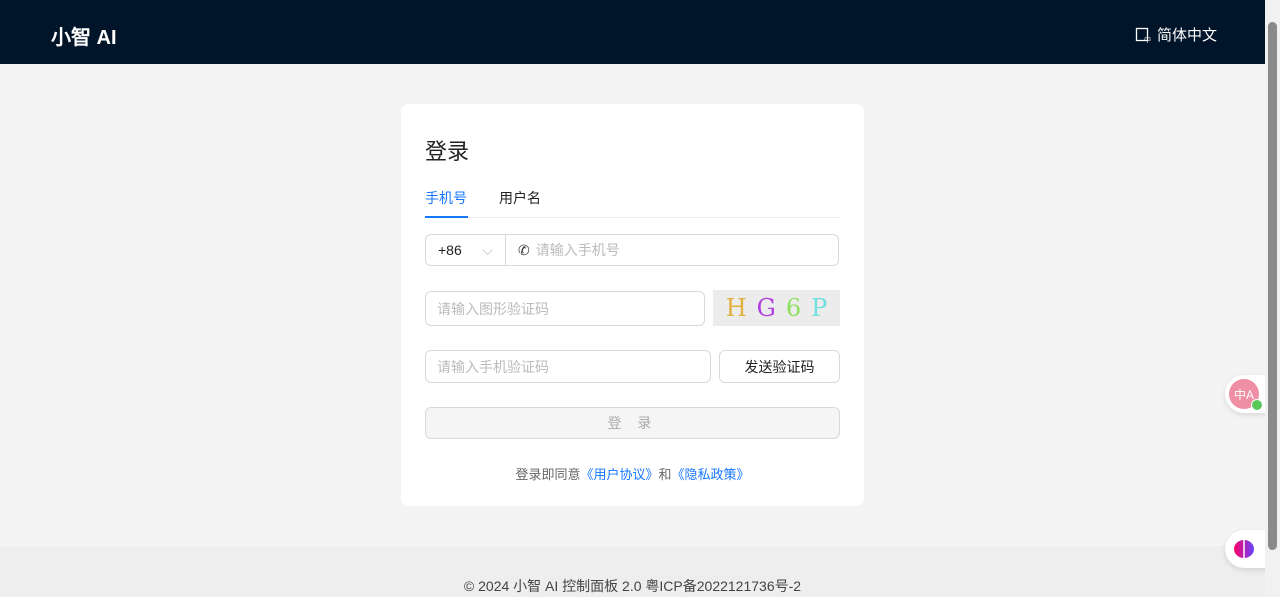 The image size is (1280, 597). I want to click on send-code-button: 发送验证码, so click(779, 366).